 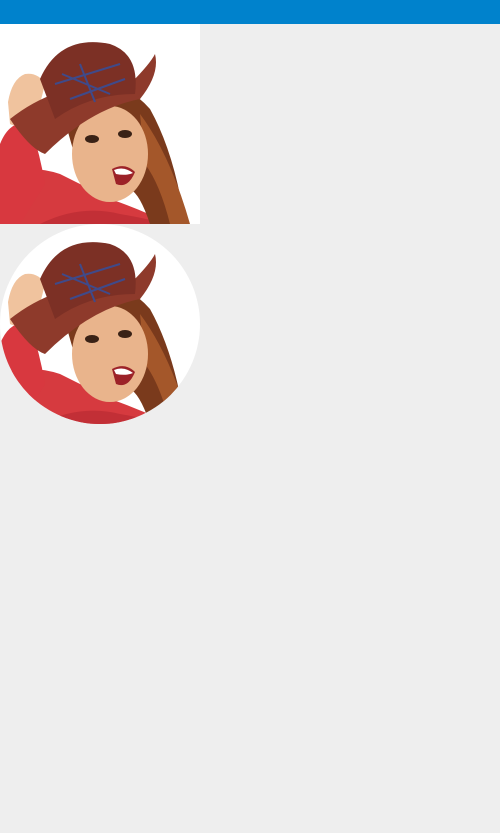 What do you see at coordinates (250, 12) in the screenshot?
I see `app-bar` at bounding box center [250, 12].